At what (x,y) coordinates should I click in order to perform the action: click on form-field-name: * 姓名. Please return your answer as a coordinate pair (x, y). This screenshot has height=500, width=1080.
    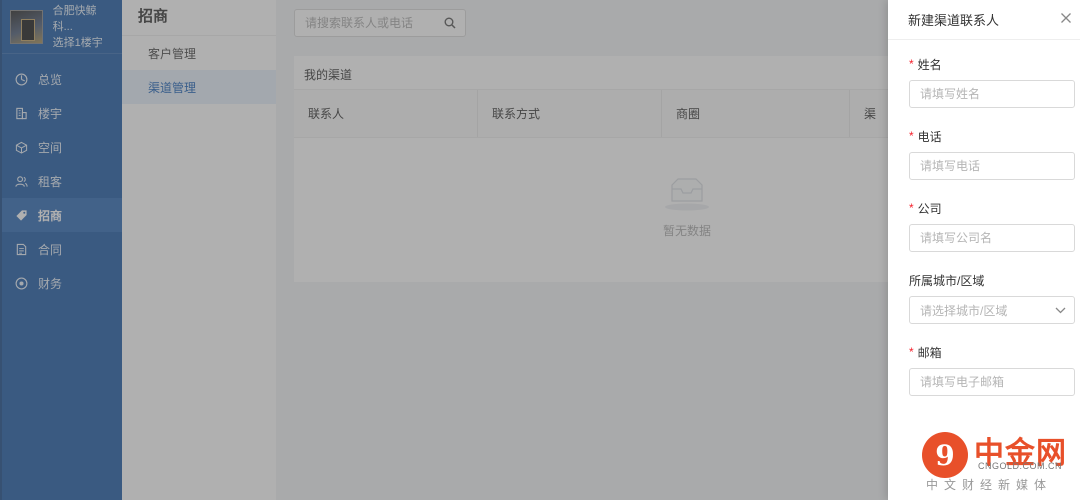
    Looking at the image, I should click on (992, 81).